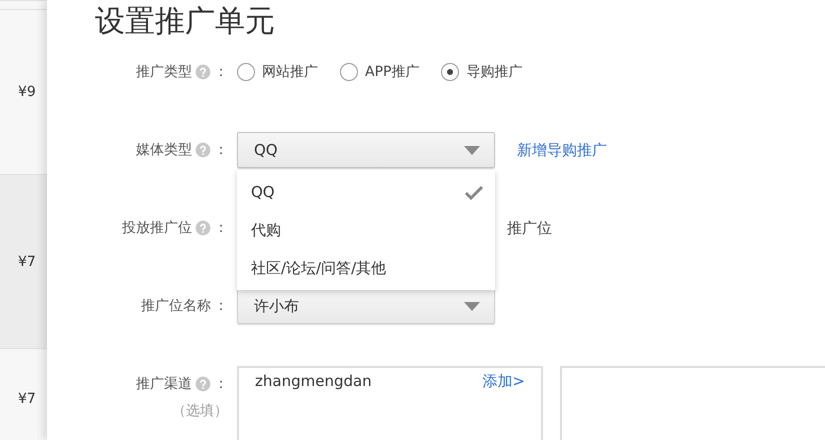 The width and height of the screenshot is (825, 440). What do you see at coordinates (185, 22) in the screenshot?
I see `dialog-title: 设置推广单元` at bounding box center [185, 22].